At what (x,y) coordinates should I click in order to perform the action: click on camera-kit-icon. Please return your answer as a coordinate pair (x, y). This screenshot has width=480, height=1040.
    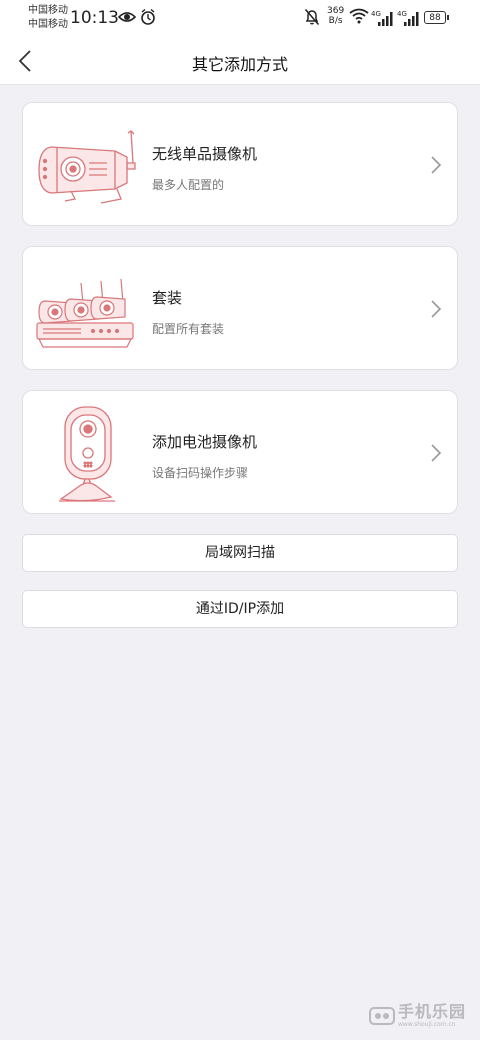
    Looking at the image, I should click on (85, 313).